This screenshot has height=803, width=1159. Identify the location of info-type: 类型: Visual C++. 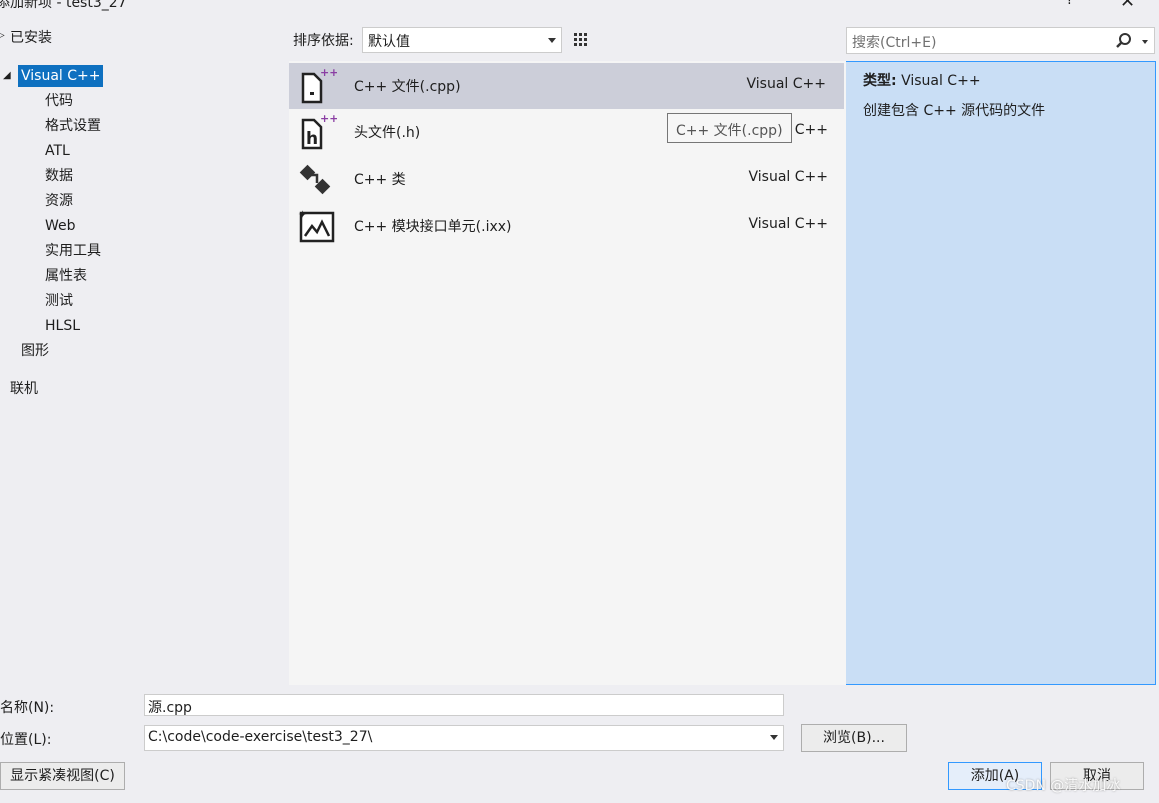
(922, 80).